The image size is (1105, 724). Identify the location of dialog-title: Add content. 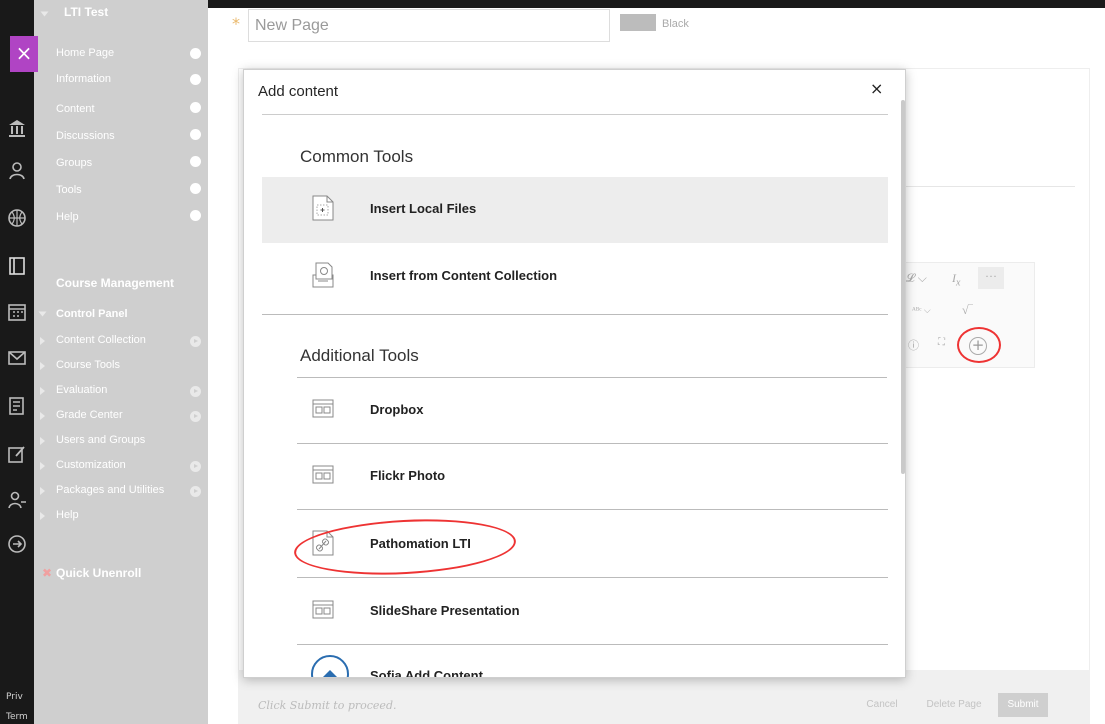
(298, 91).